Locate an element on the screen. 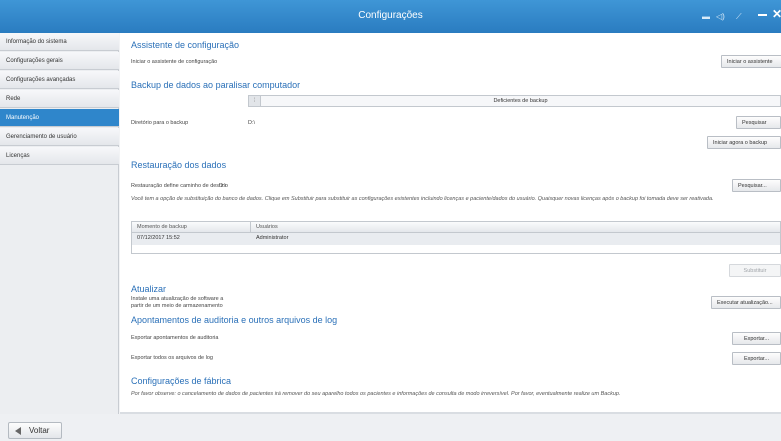 This screenshot has width=781, height=441. volume-icon: ◁) is located at coordinates (720, 17).